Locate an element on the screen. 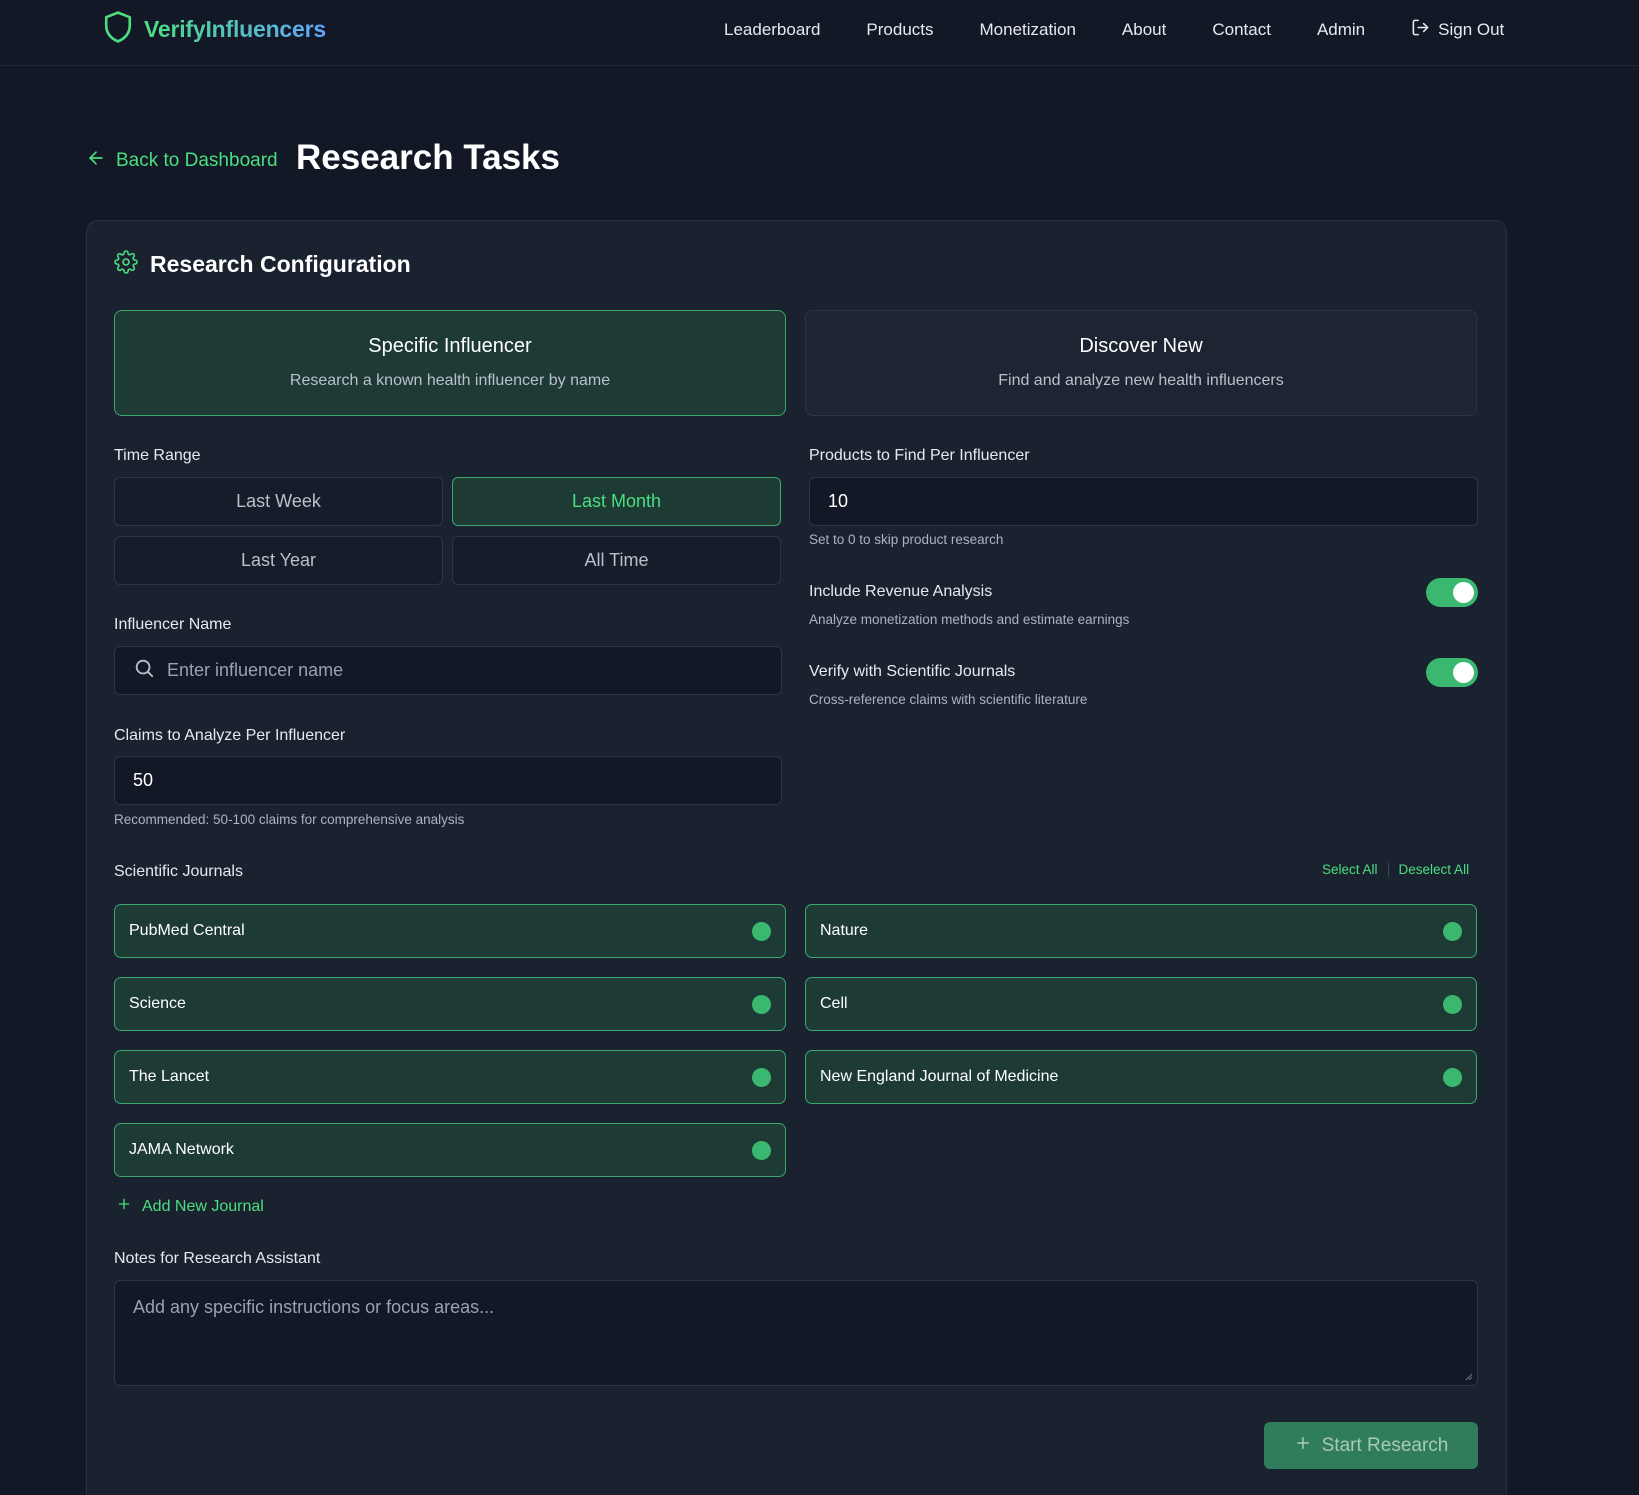  search-icon is located at coordinates (150, 670).